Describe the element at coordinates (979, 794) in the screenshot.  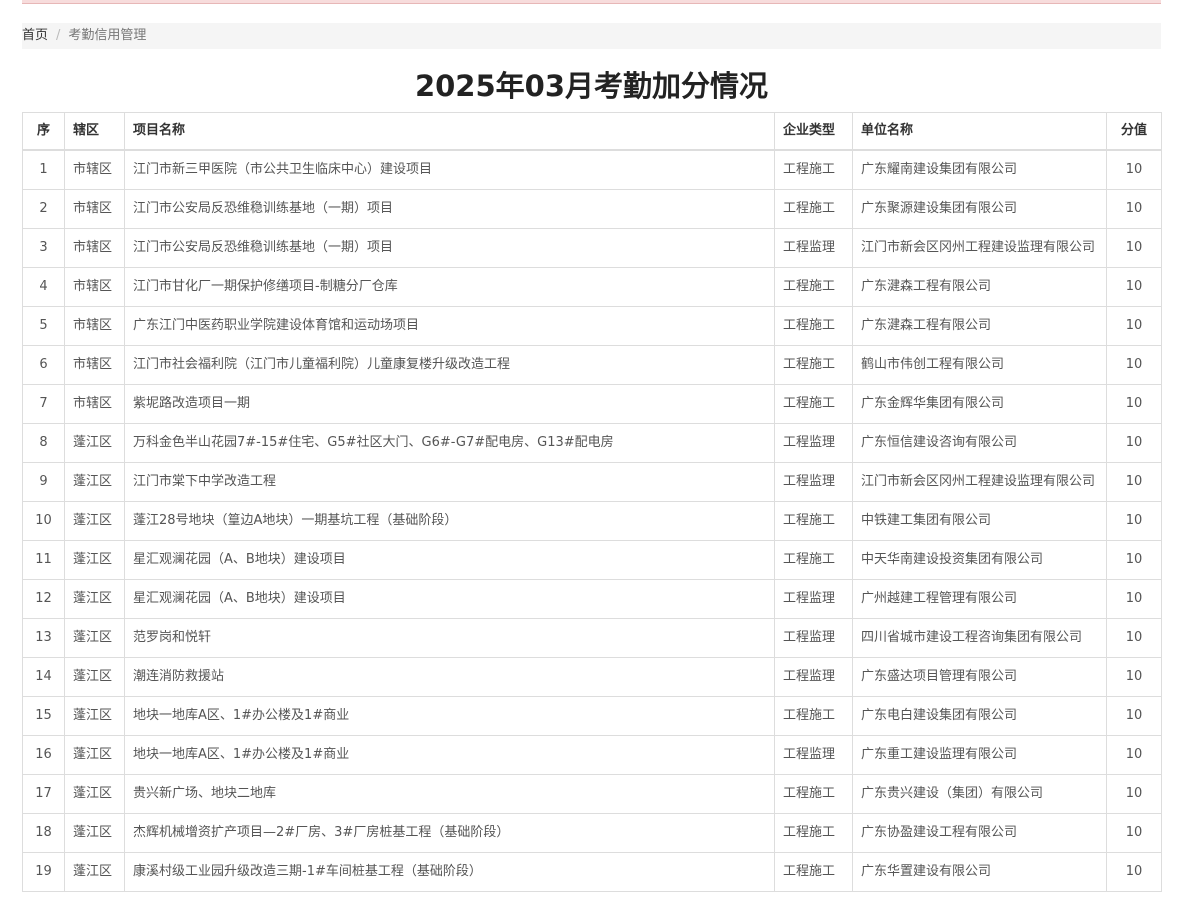
I see `cell-company: 广东贵兴建设（集团）有限公司` at that location.